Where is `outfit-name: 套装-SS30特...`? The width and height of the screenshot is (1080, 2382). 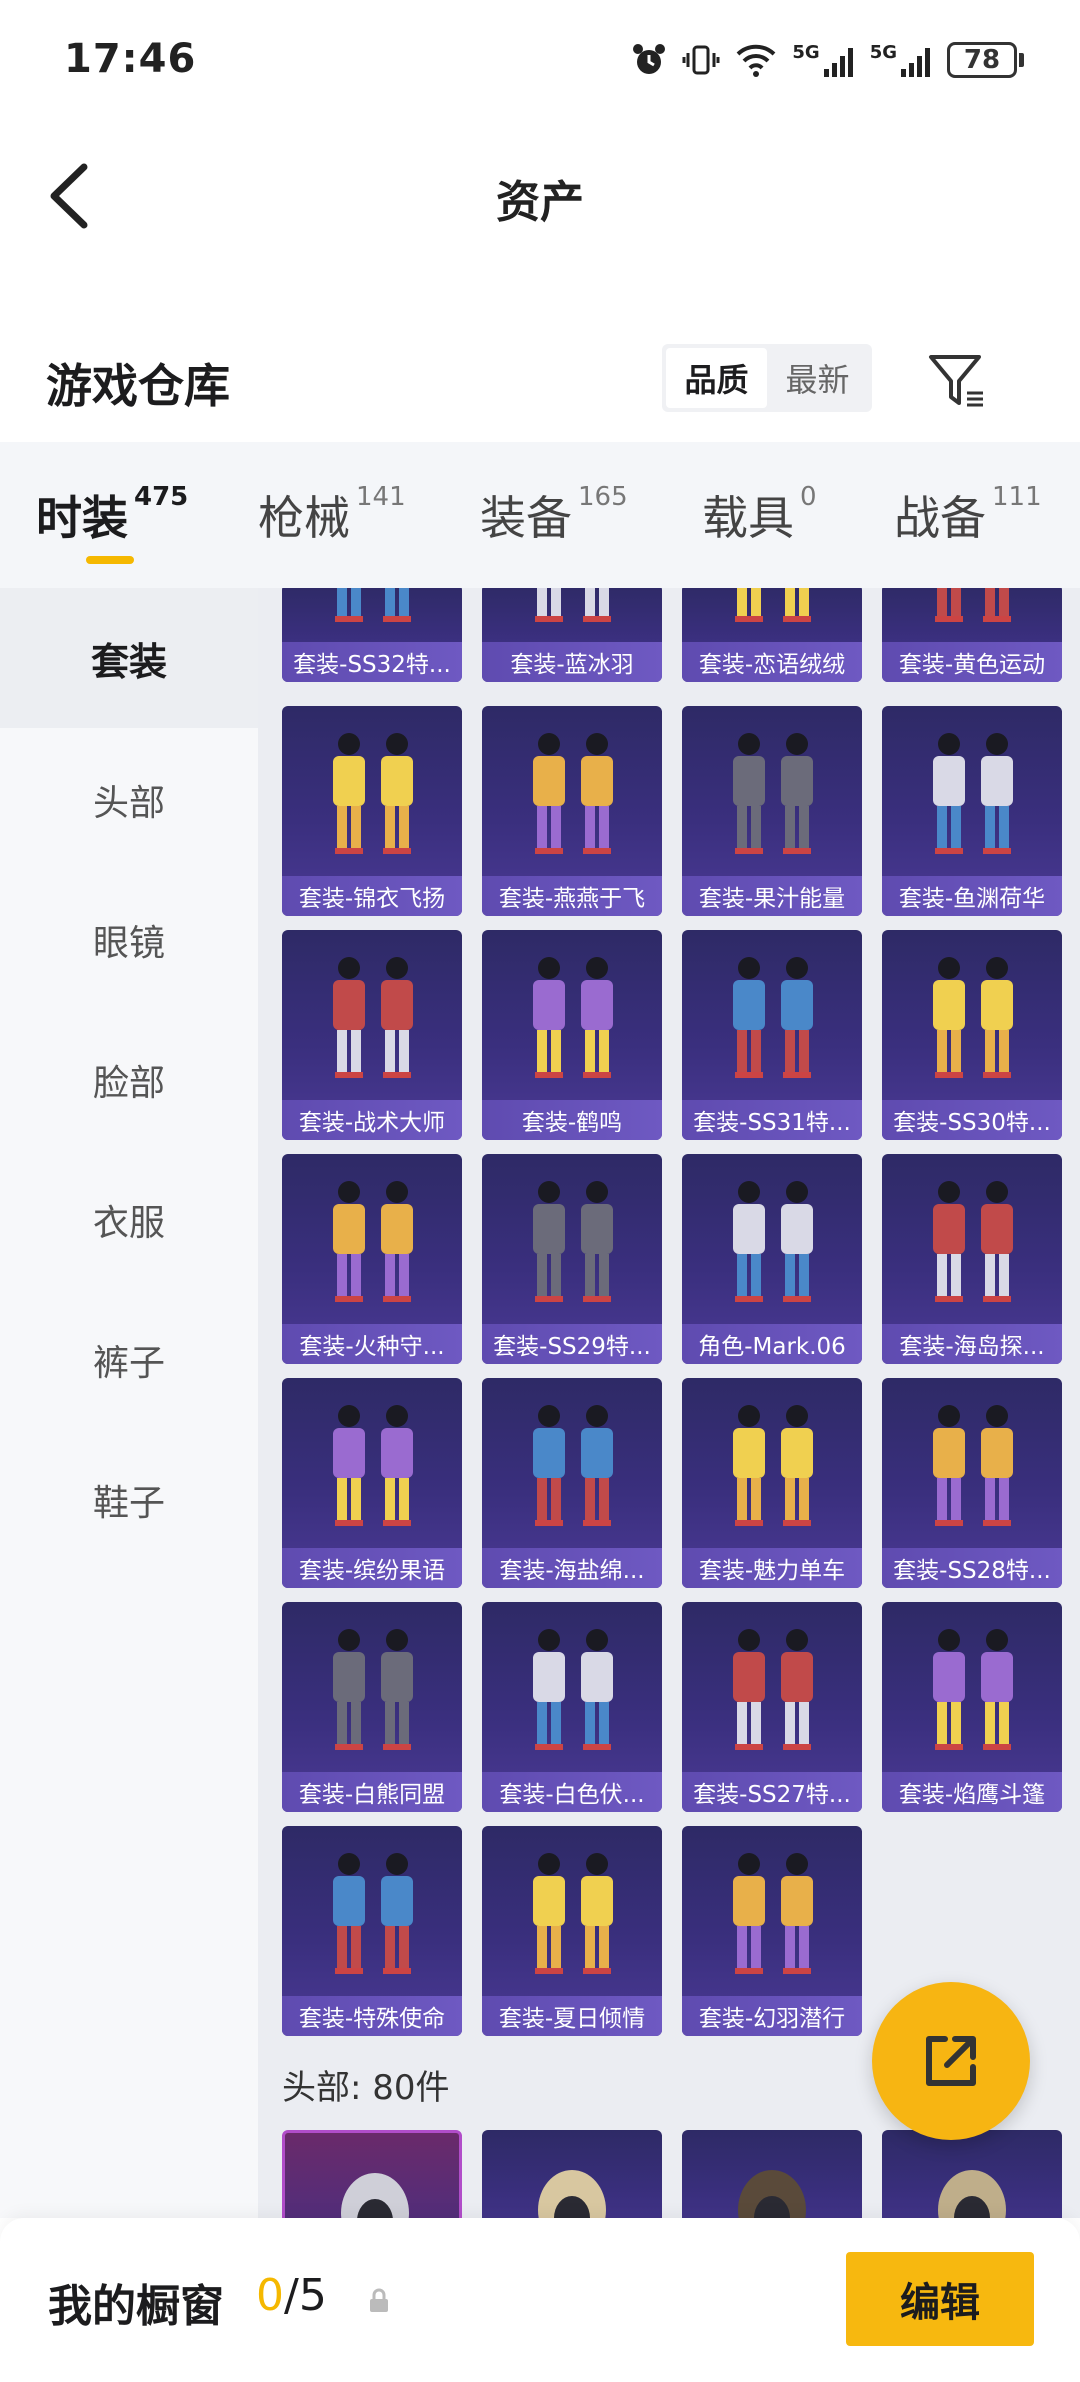 outfit-name: 套装-SS30特... is located at coordinates (972, 1120).